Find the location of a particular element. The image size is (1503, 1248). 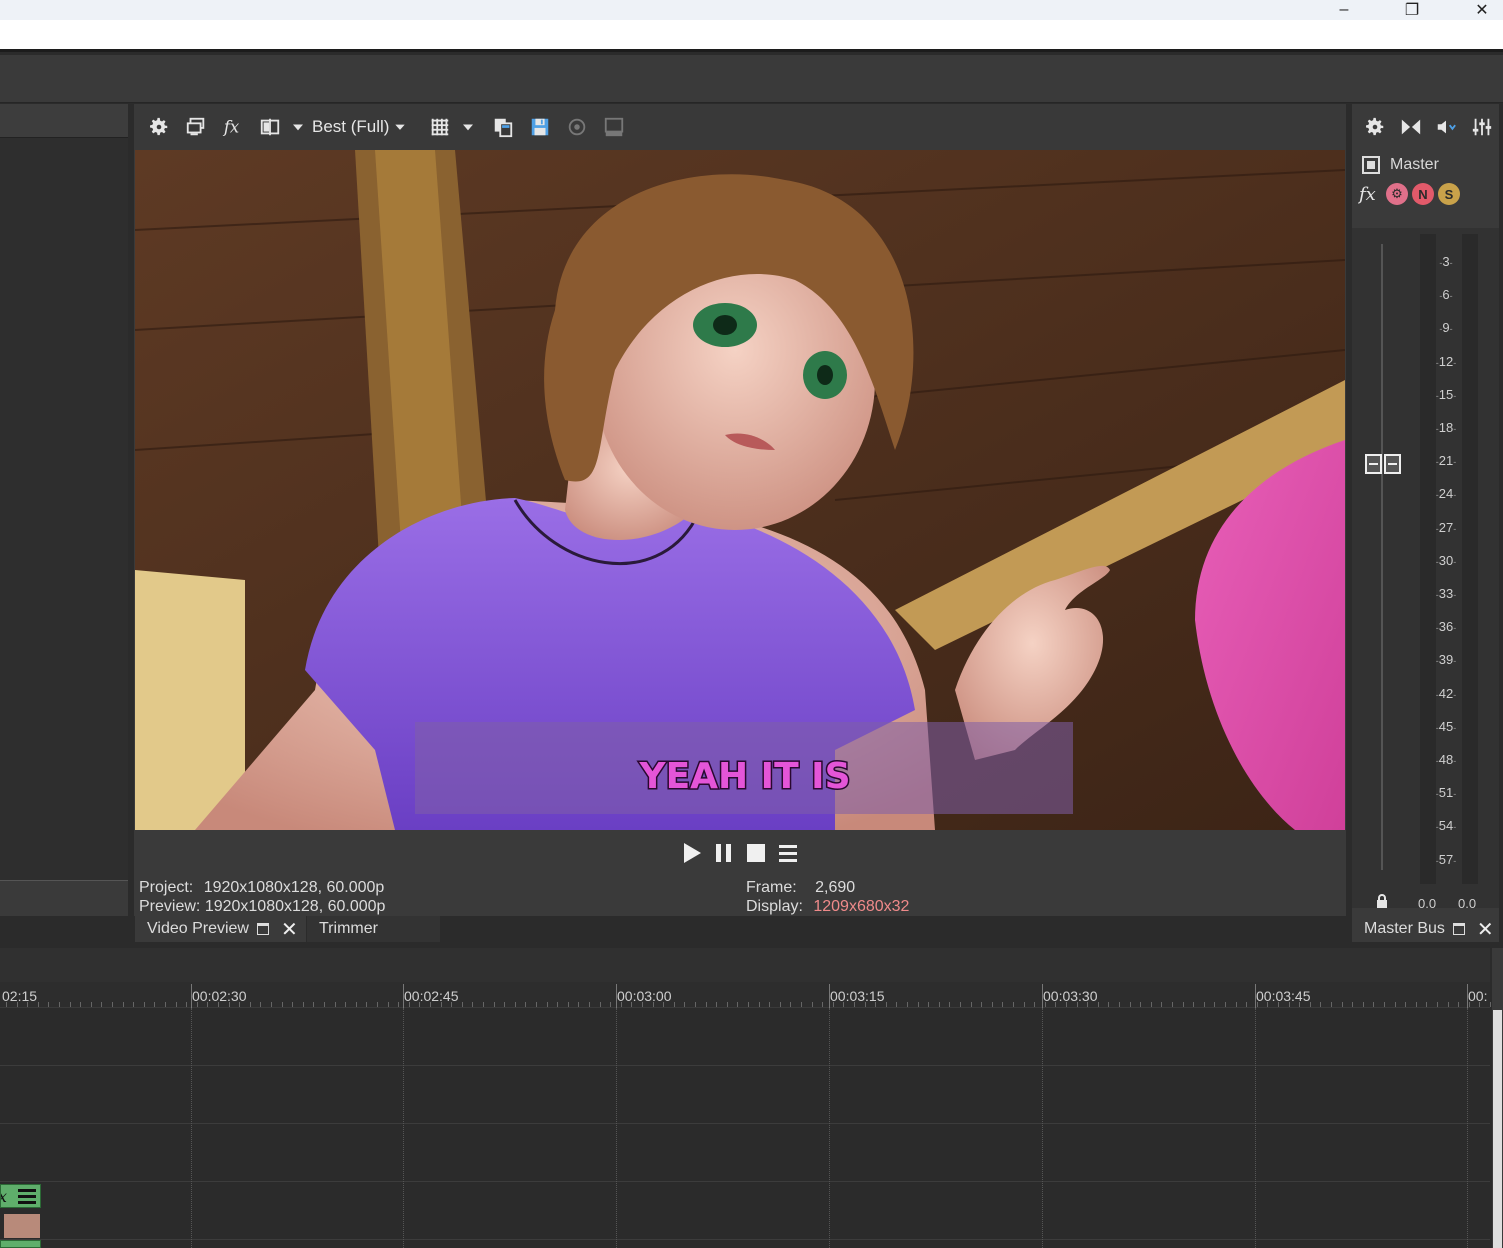

left-docked-panel is located at coordinates (64, 510).